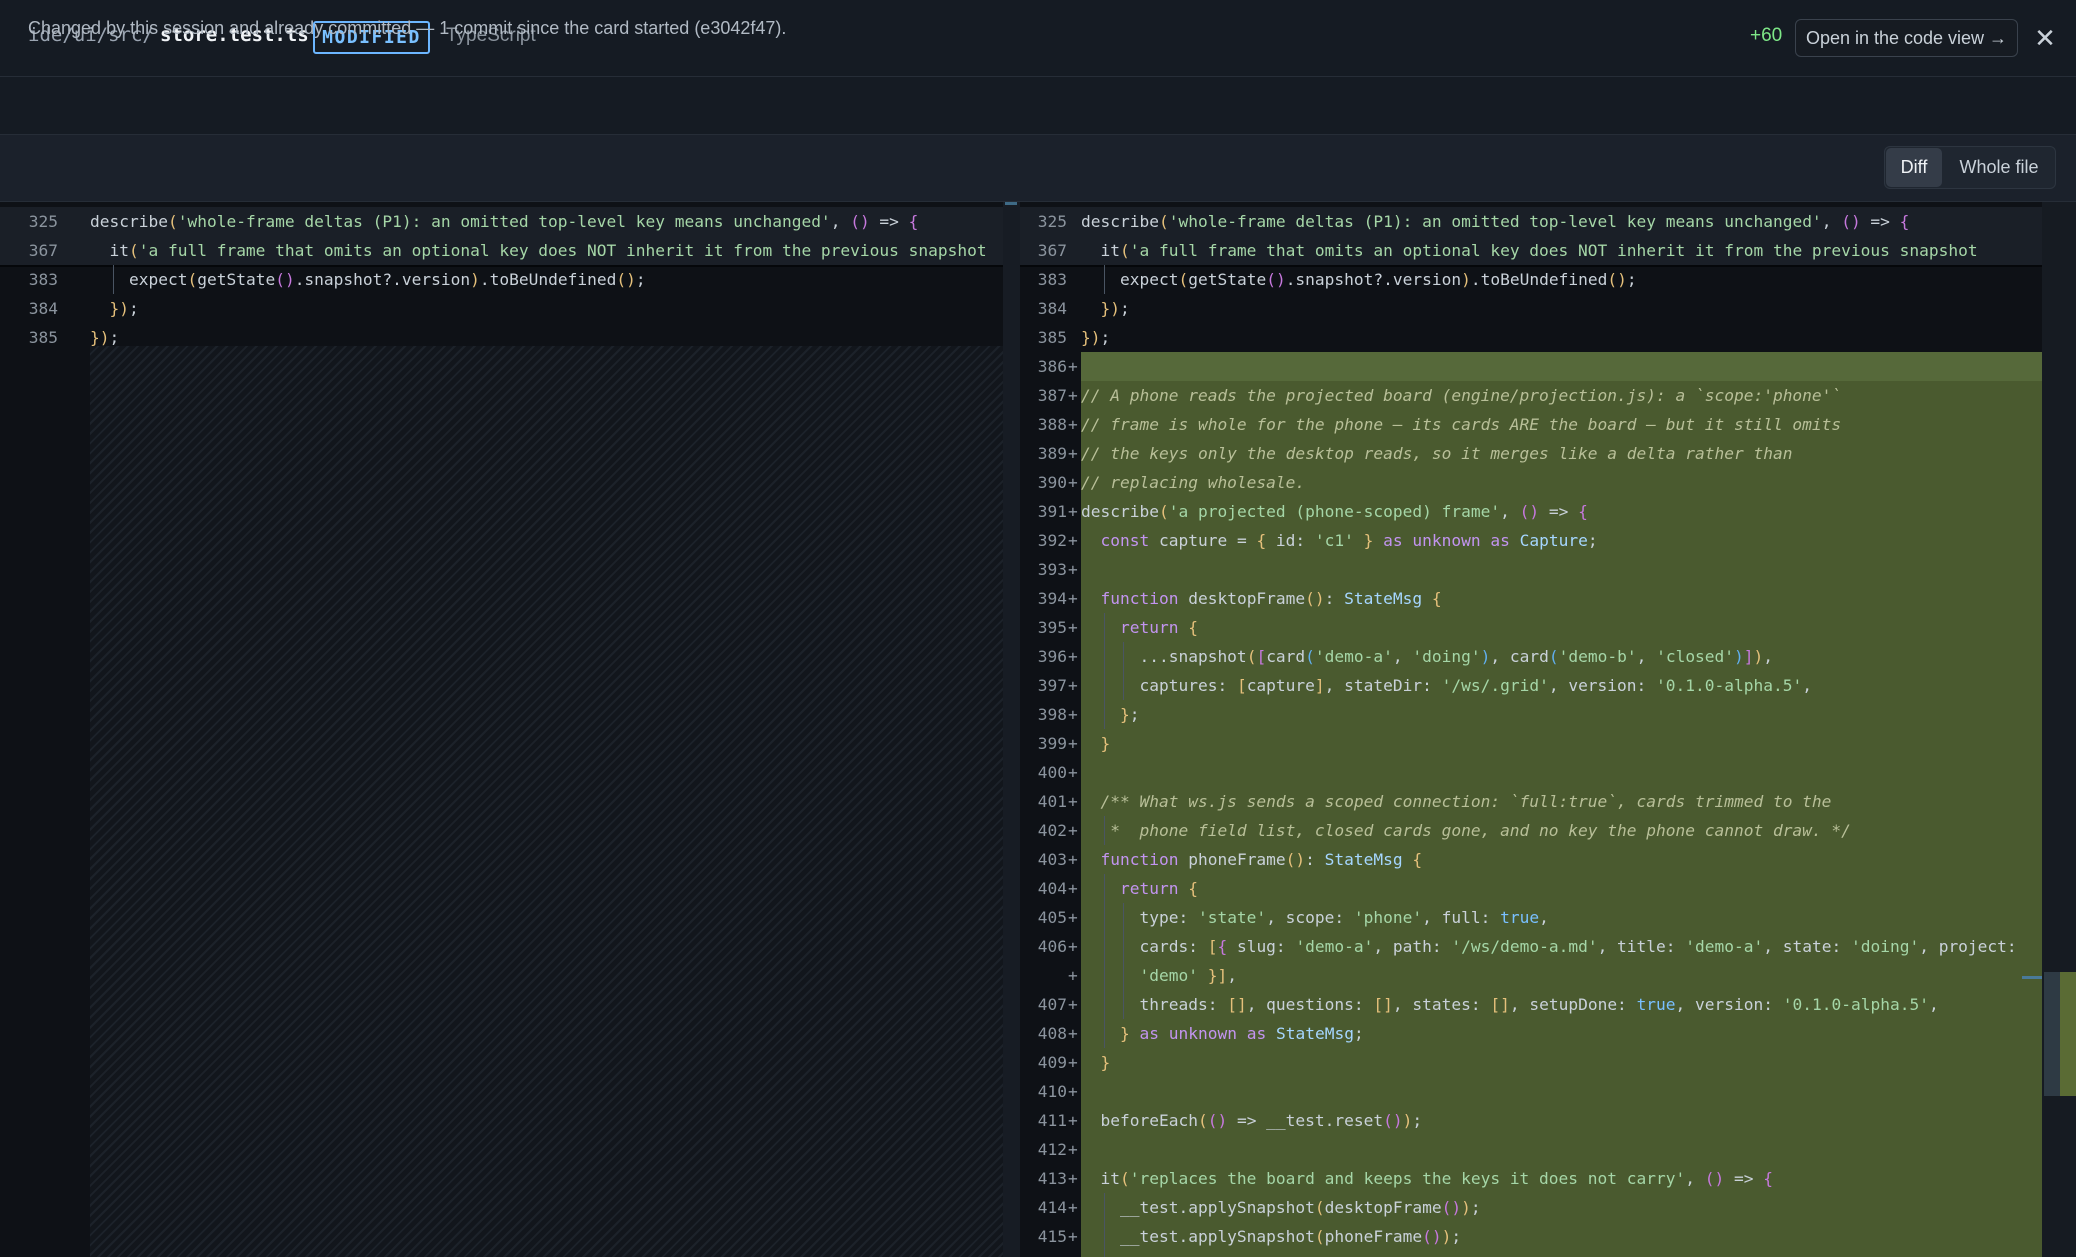 The height and width of the screenshot is (1257, 2076). Describe the element at coordinates (1531, 1091) in the screenshot. I see `right-code-row: 410 +` at that location.